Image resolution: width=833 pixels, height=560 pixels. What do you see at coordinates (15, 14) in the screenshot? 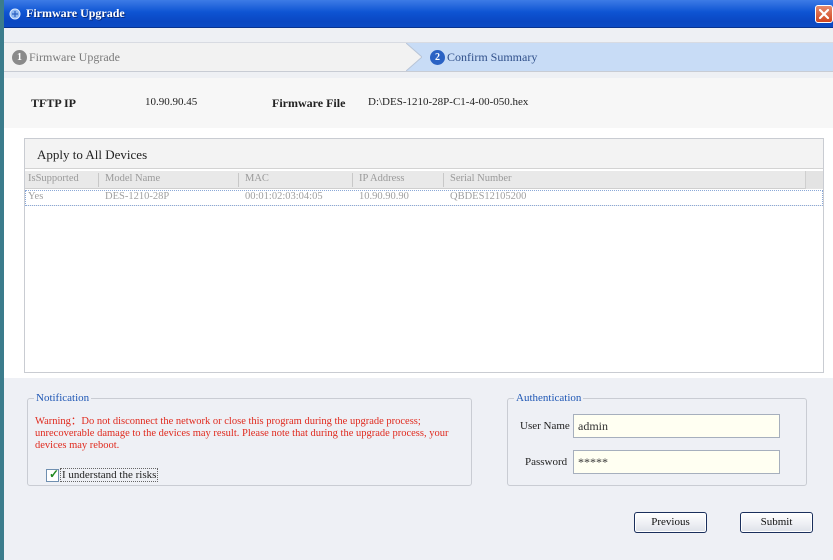
I see `app-icon` at bounding box center [15, 14].